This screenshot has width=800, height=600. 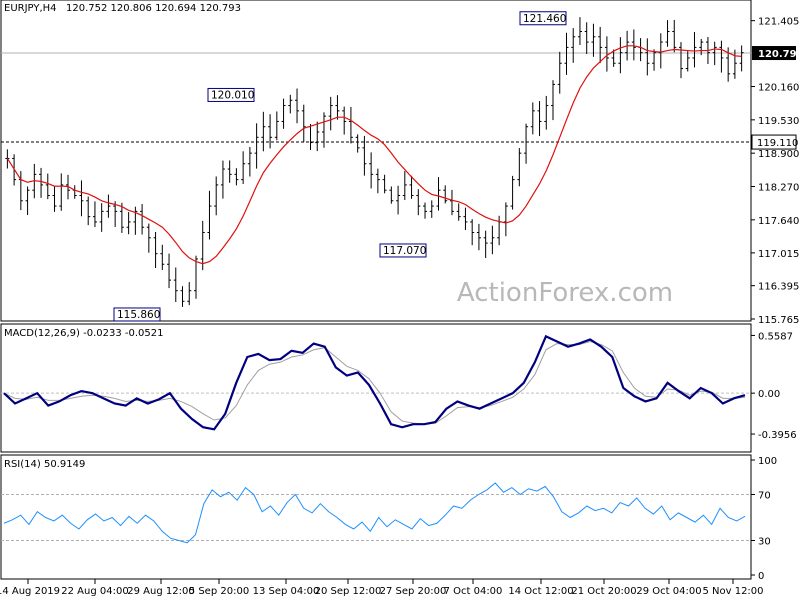 I want to click on rsi-y-tick-label: 0, so click(x=761, y=576).